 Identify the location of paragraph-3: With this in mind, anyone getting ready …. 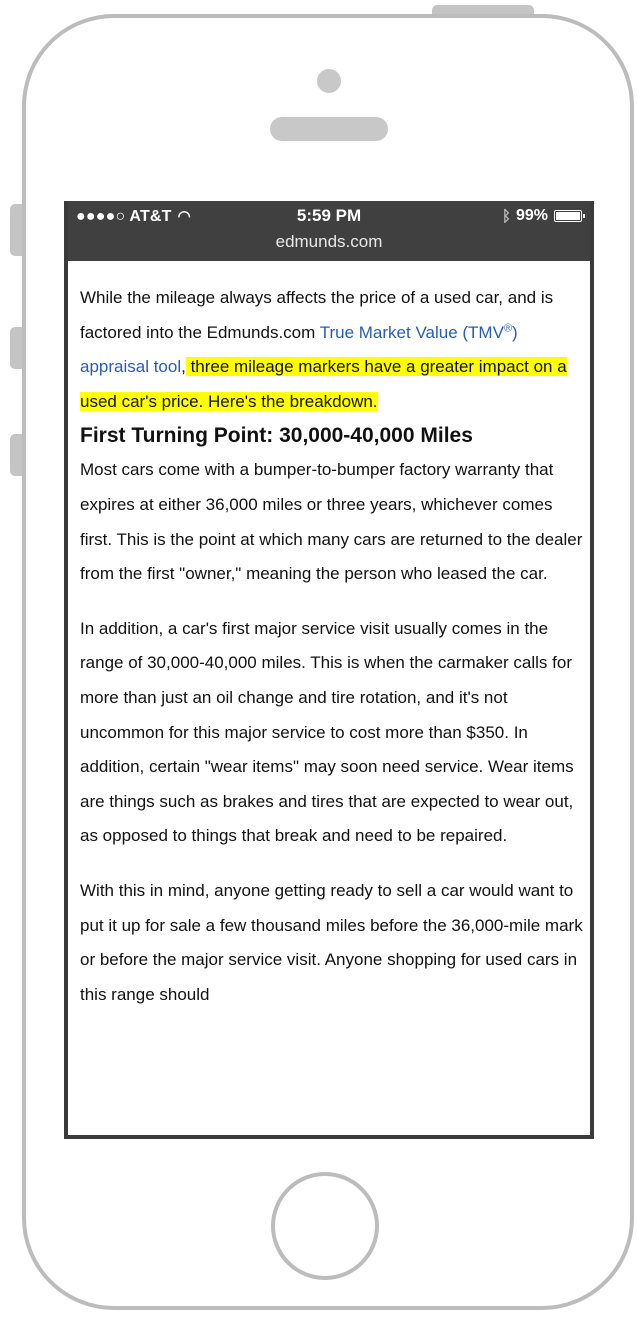
(331, 942).